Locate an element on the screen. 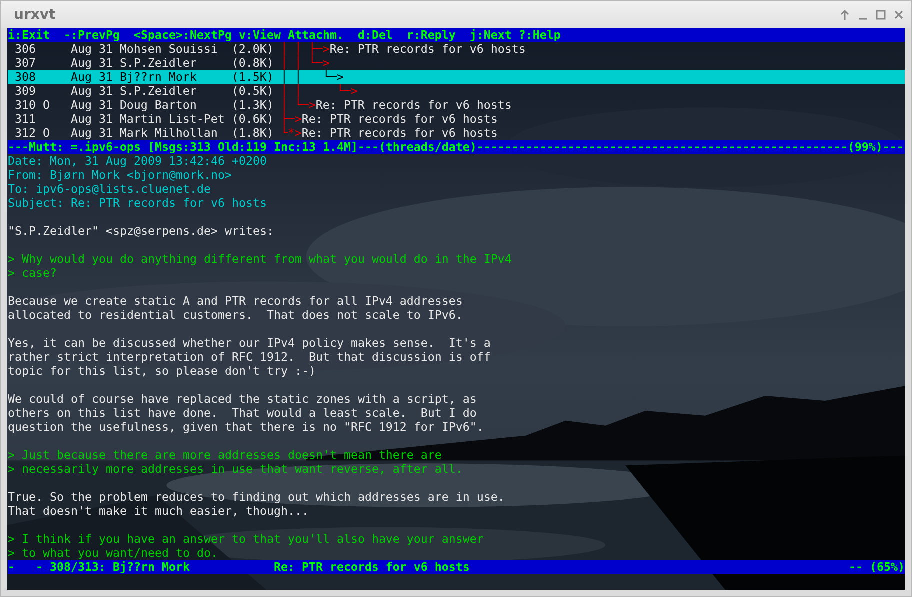 The height and width of the screenshot is (597, 912). message-size: (0.6K) is located at coordinates (253, 119).